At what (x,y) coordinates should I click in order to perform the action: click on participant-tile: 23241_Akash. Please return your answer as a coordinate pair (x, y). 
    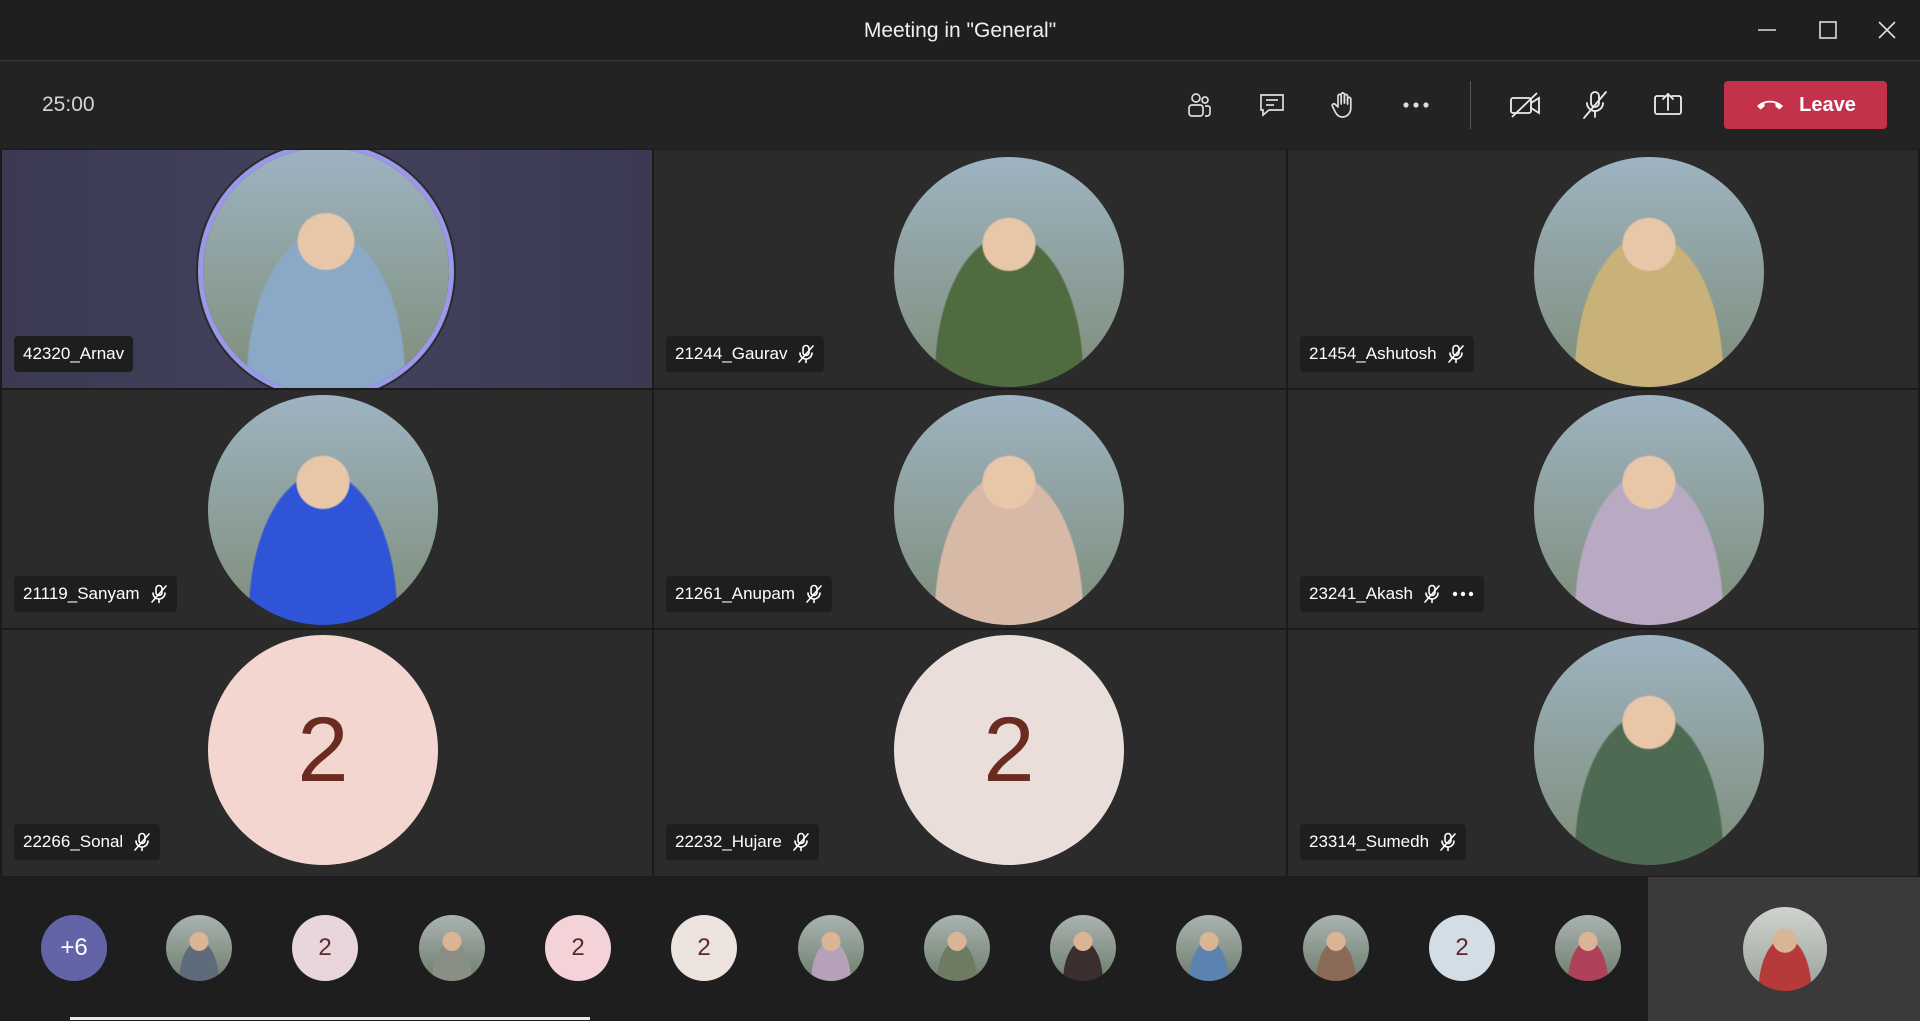
    Looking at the image, I should click on (1603, 509).